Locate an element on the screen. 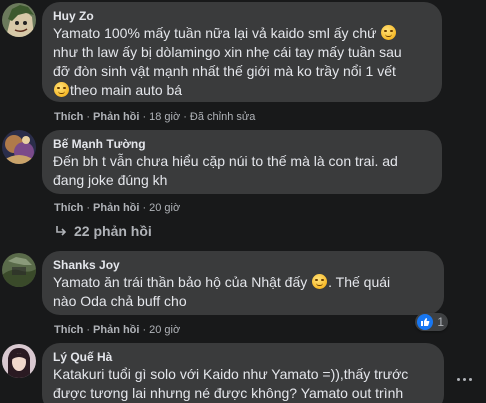 The height and width of the screenshot is (403, 486). more-options-icon is located at coordinates (464, 379).